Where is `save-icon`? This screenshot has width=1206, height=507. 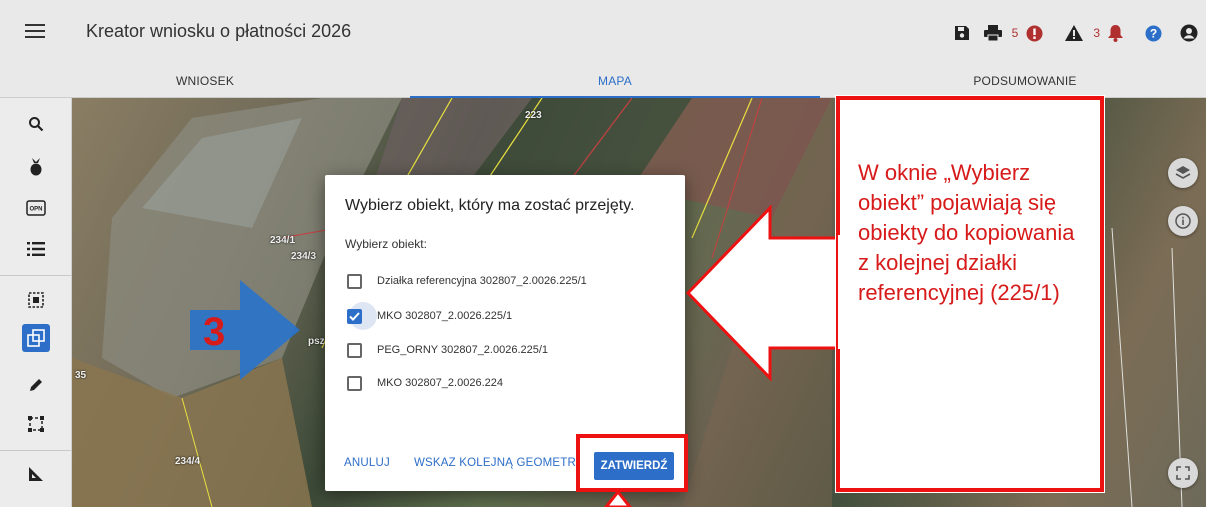 save-icon is located at coordinates (962, 33).